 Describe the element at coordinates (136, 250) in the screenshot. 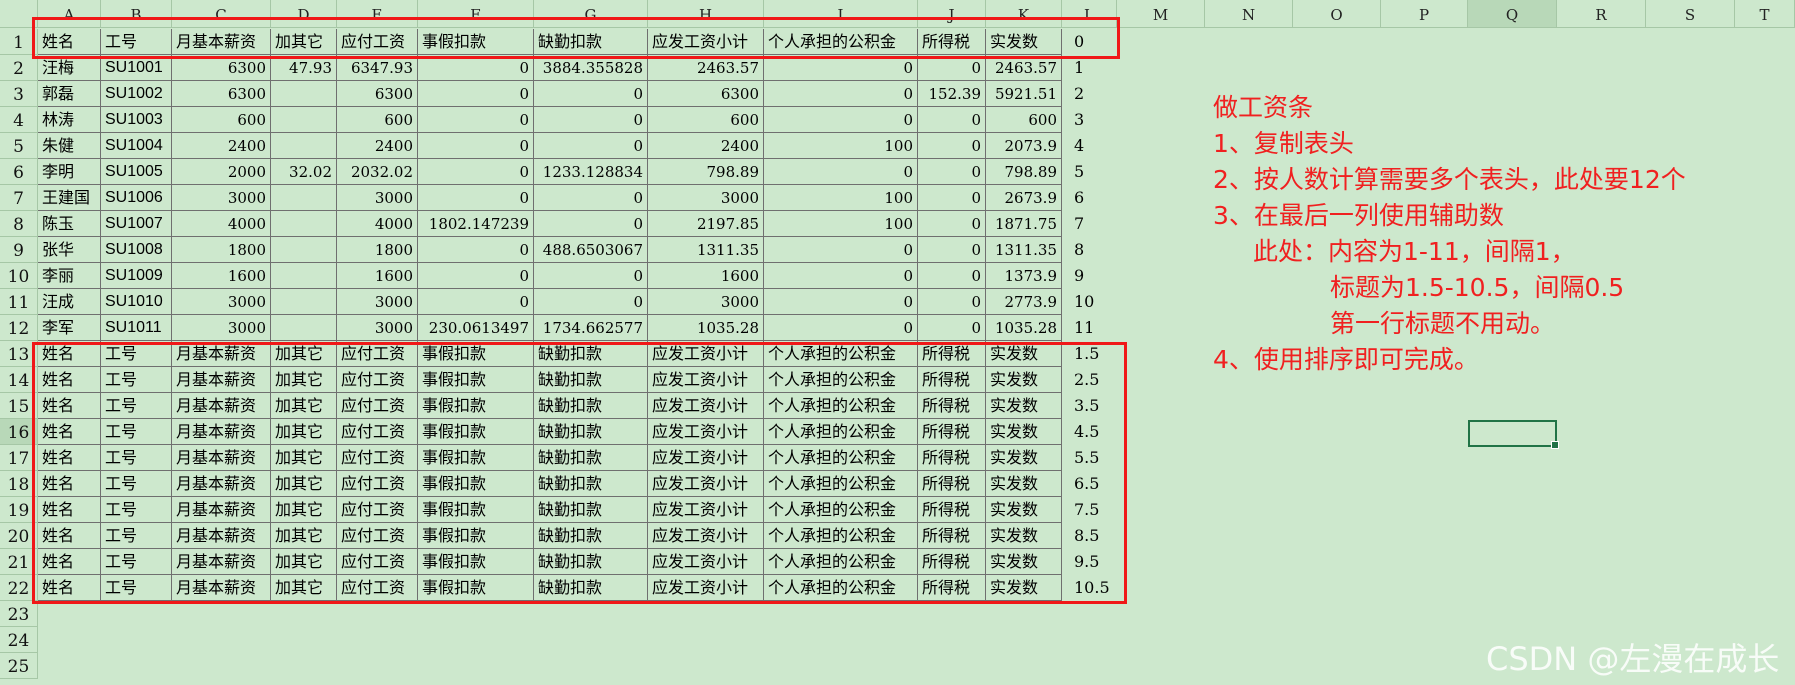

I see `data-cell-b9: SU1008` at that location.